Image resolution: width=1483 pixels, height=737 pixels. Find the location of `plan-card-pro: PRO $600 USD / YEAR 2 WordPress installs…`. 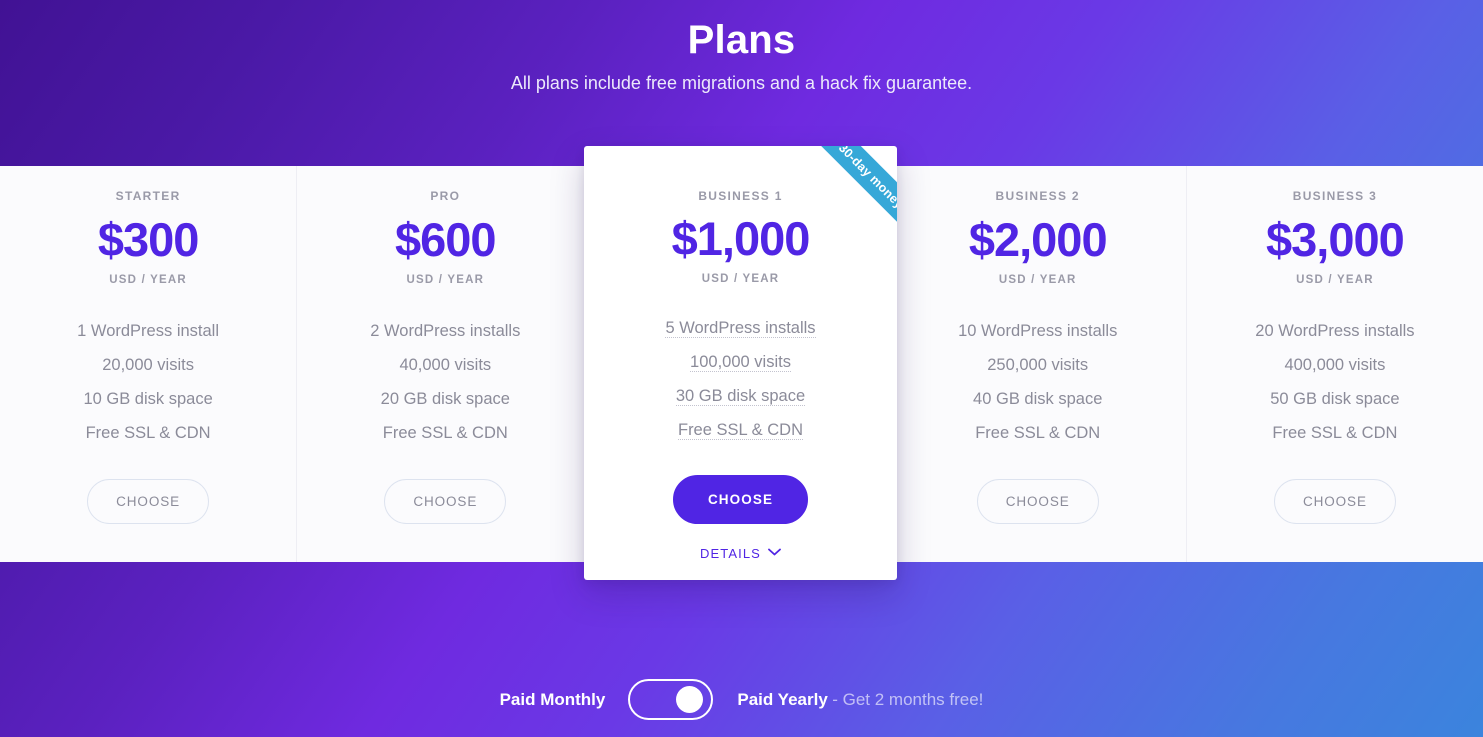

plan-card-pro: PRO $600 USD / YEAR 2 WordPress installs… is located at coordinates (445, 364).